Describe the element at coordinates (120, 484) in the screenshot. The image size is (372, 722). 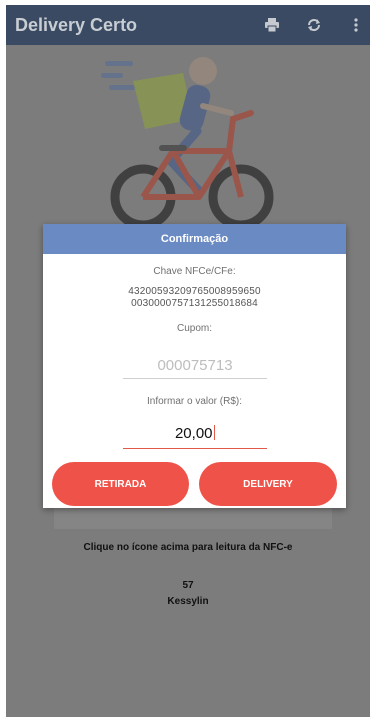
I see `pickup-button: RETIRADA` at that location.